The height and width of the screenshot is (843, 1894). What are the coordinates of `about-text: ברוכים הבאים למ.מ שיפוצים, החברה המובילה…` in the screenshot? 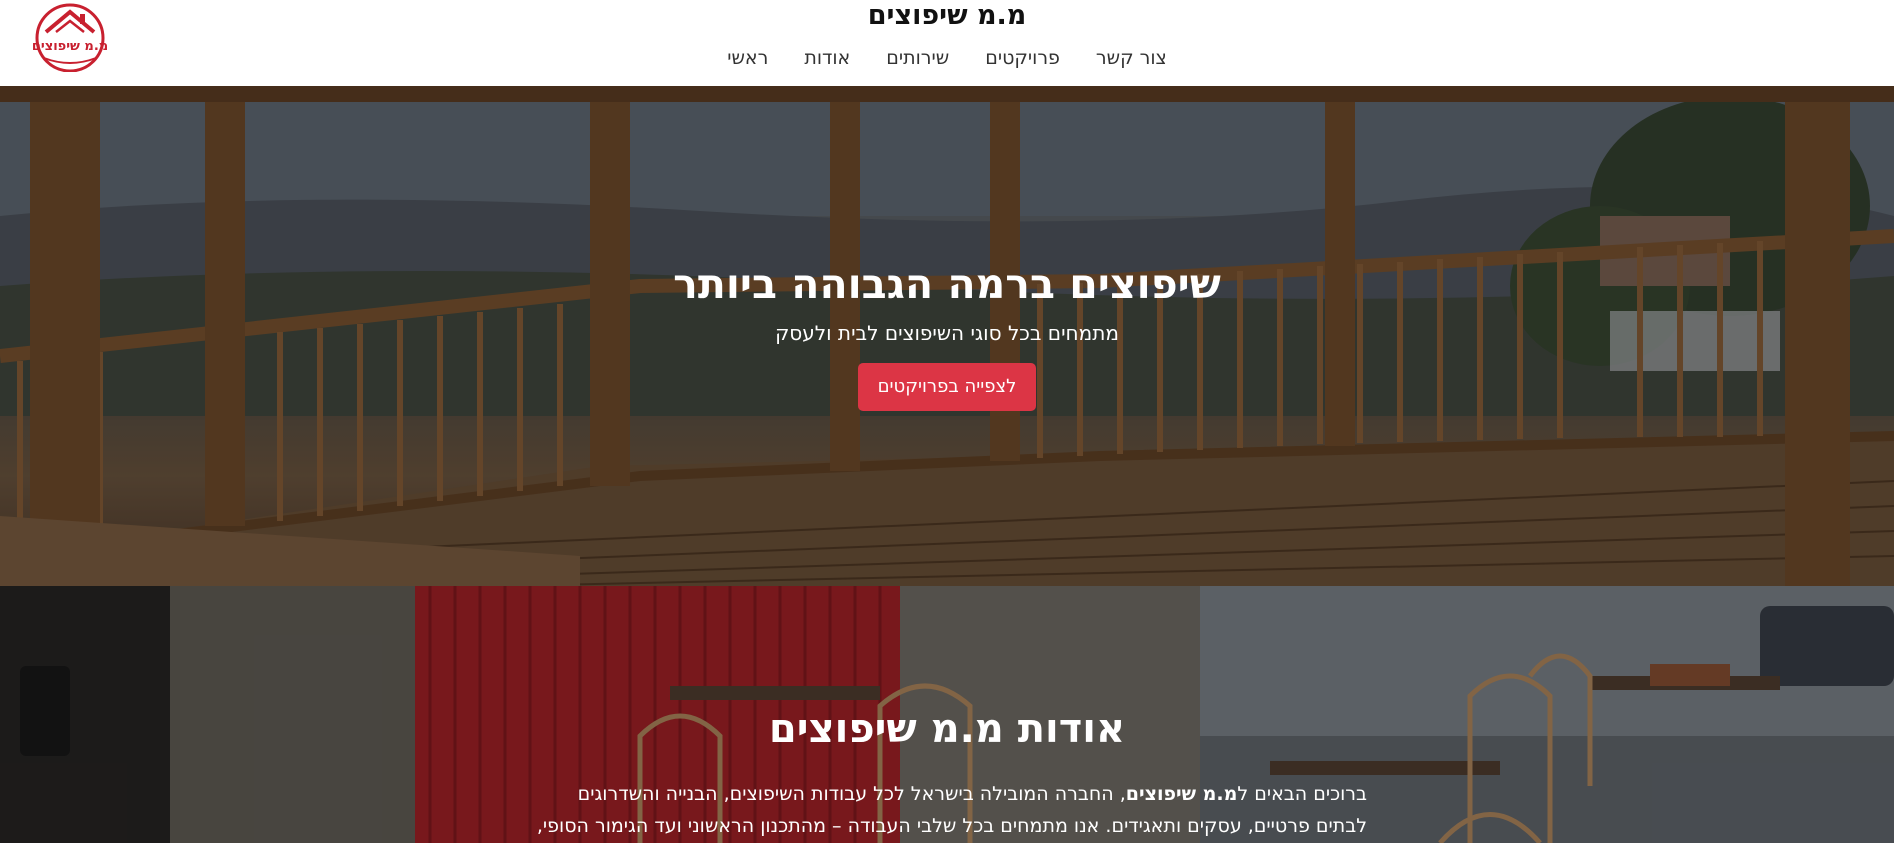 It's located at (947, 810).